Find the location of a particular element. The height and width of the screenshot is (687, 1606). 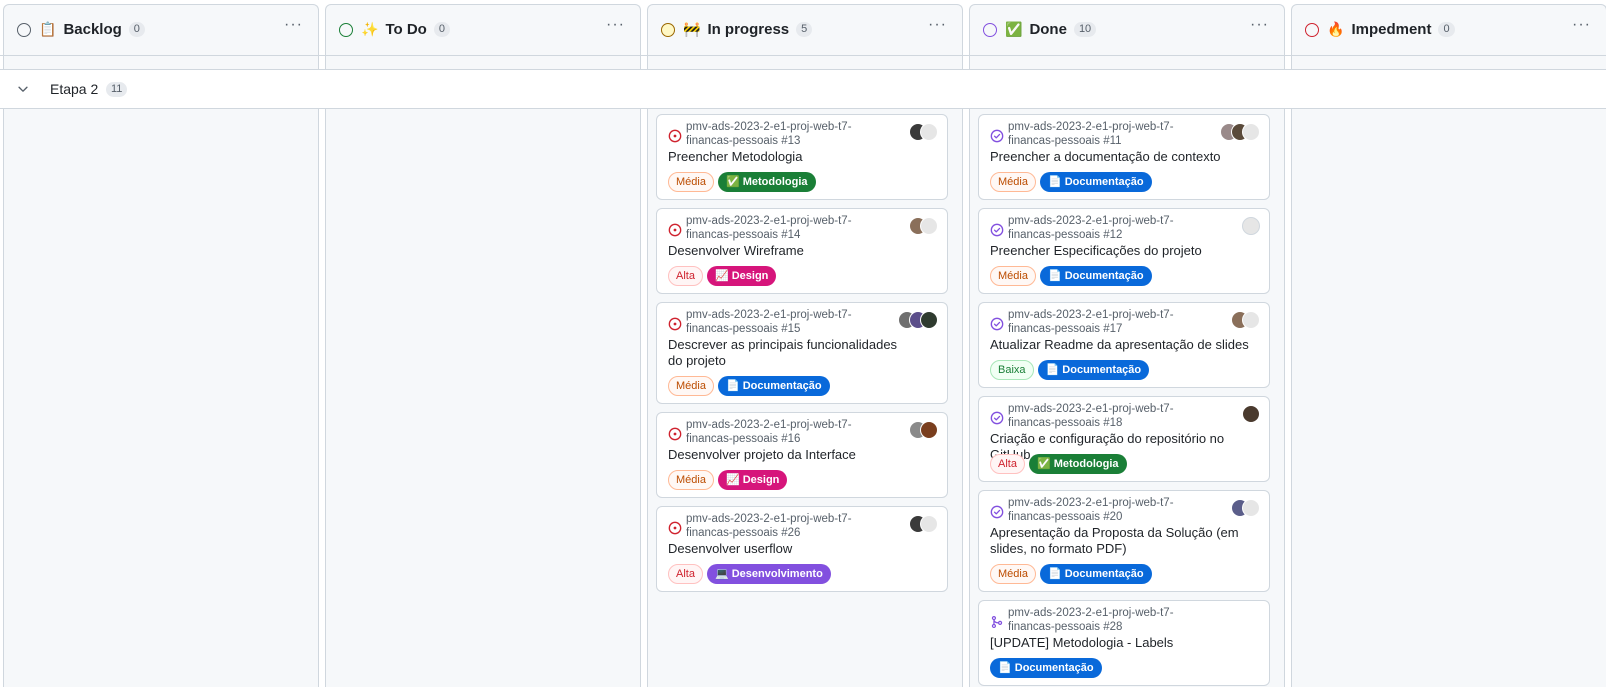

card-title: Desenvolver projeto da Interface is located at coordinates (804, 455).